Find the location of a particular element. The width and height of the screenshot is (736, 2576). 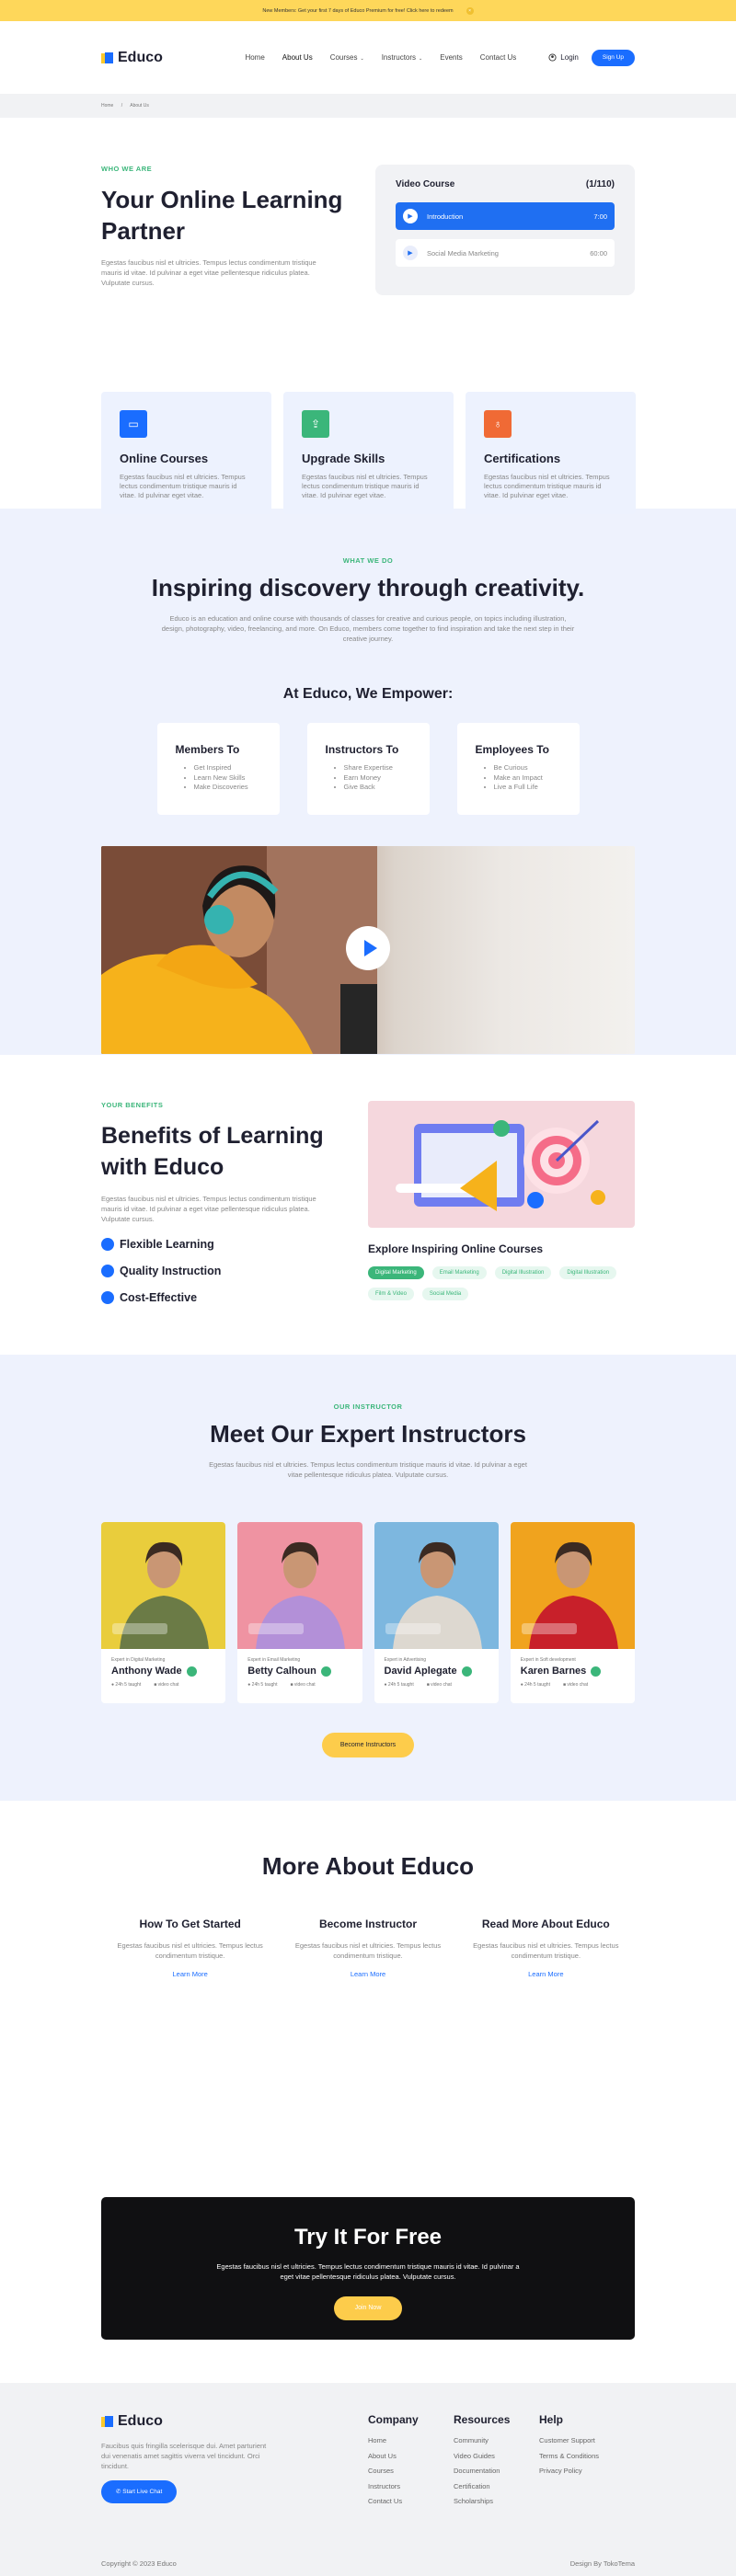

empower-item: Be Curious is located at coordinates (527, 768).